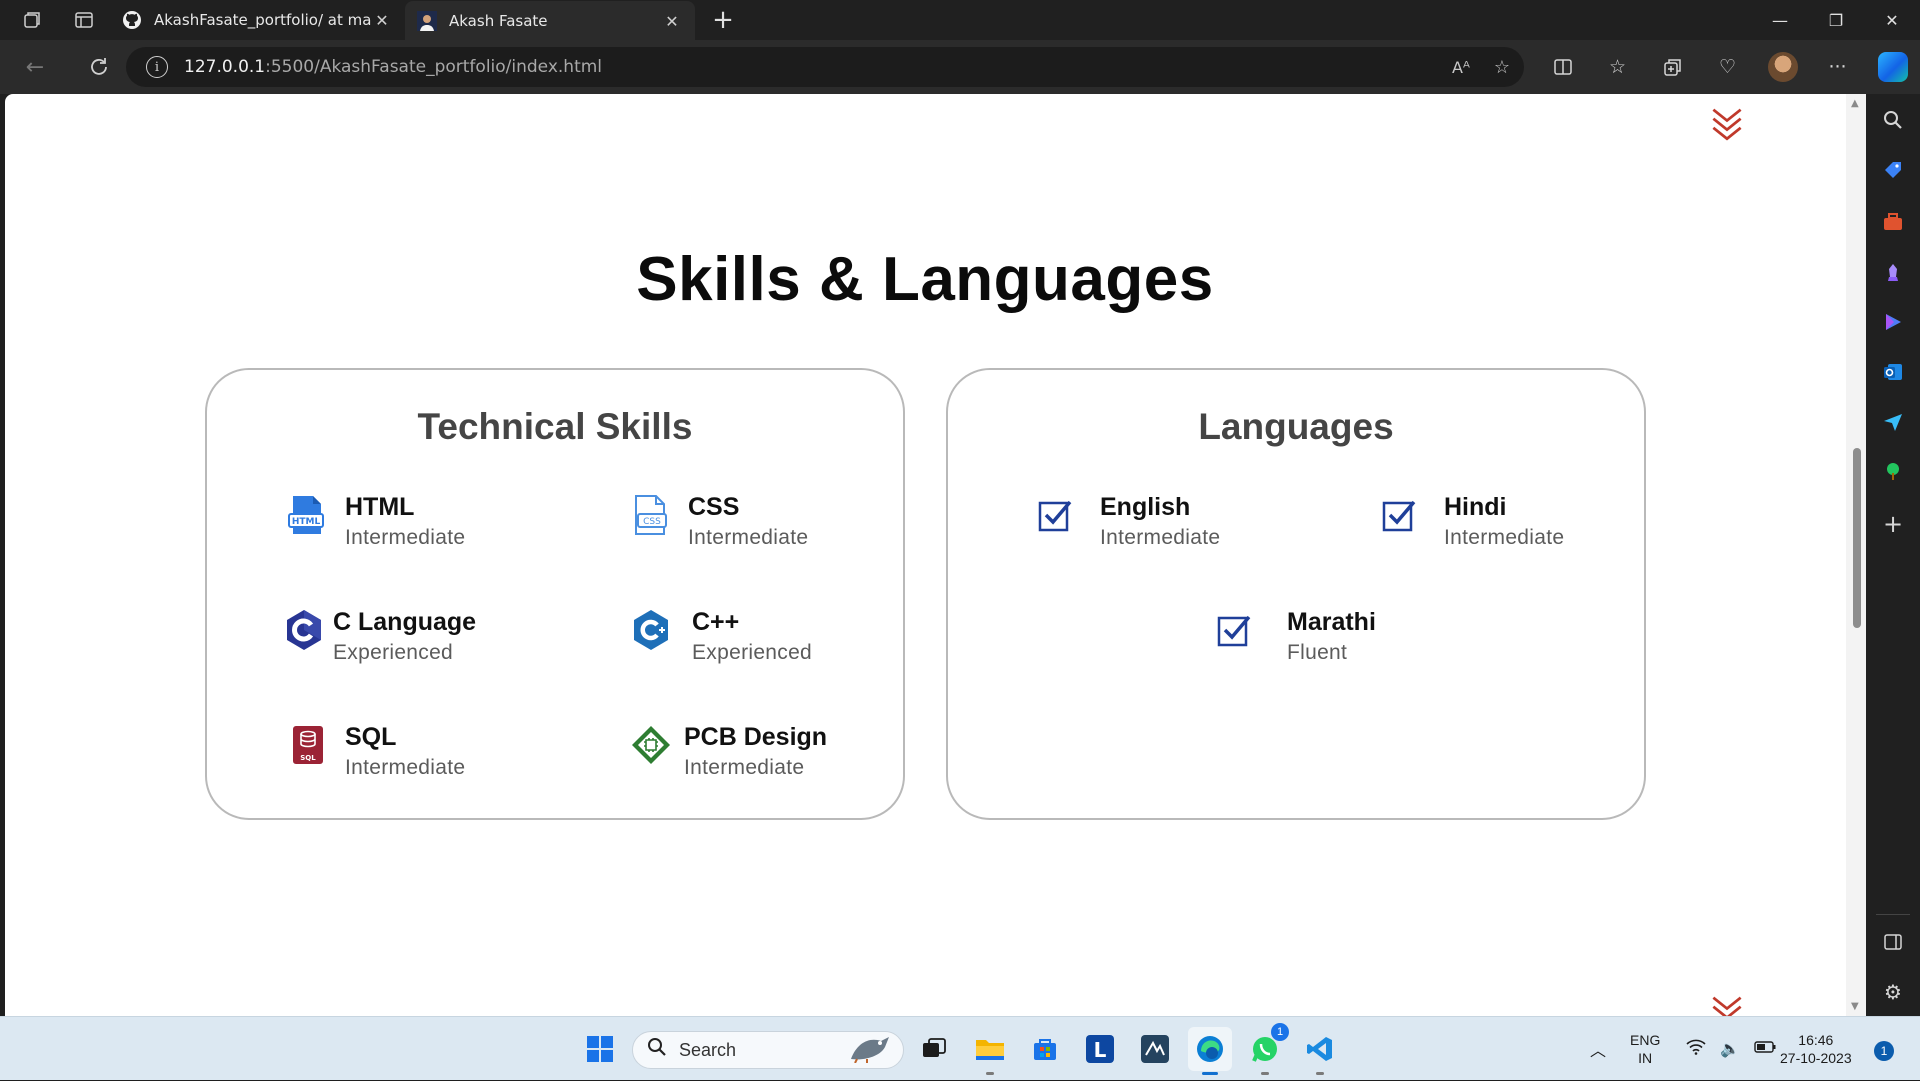 The width and height of the screenshot is (1920, 1081). What do you see at coordinates (651, 515) in the screenshot?
I see `css-file-icon: CSS` at bounding box center [651, 515].